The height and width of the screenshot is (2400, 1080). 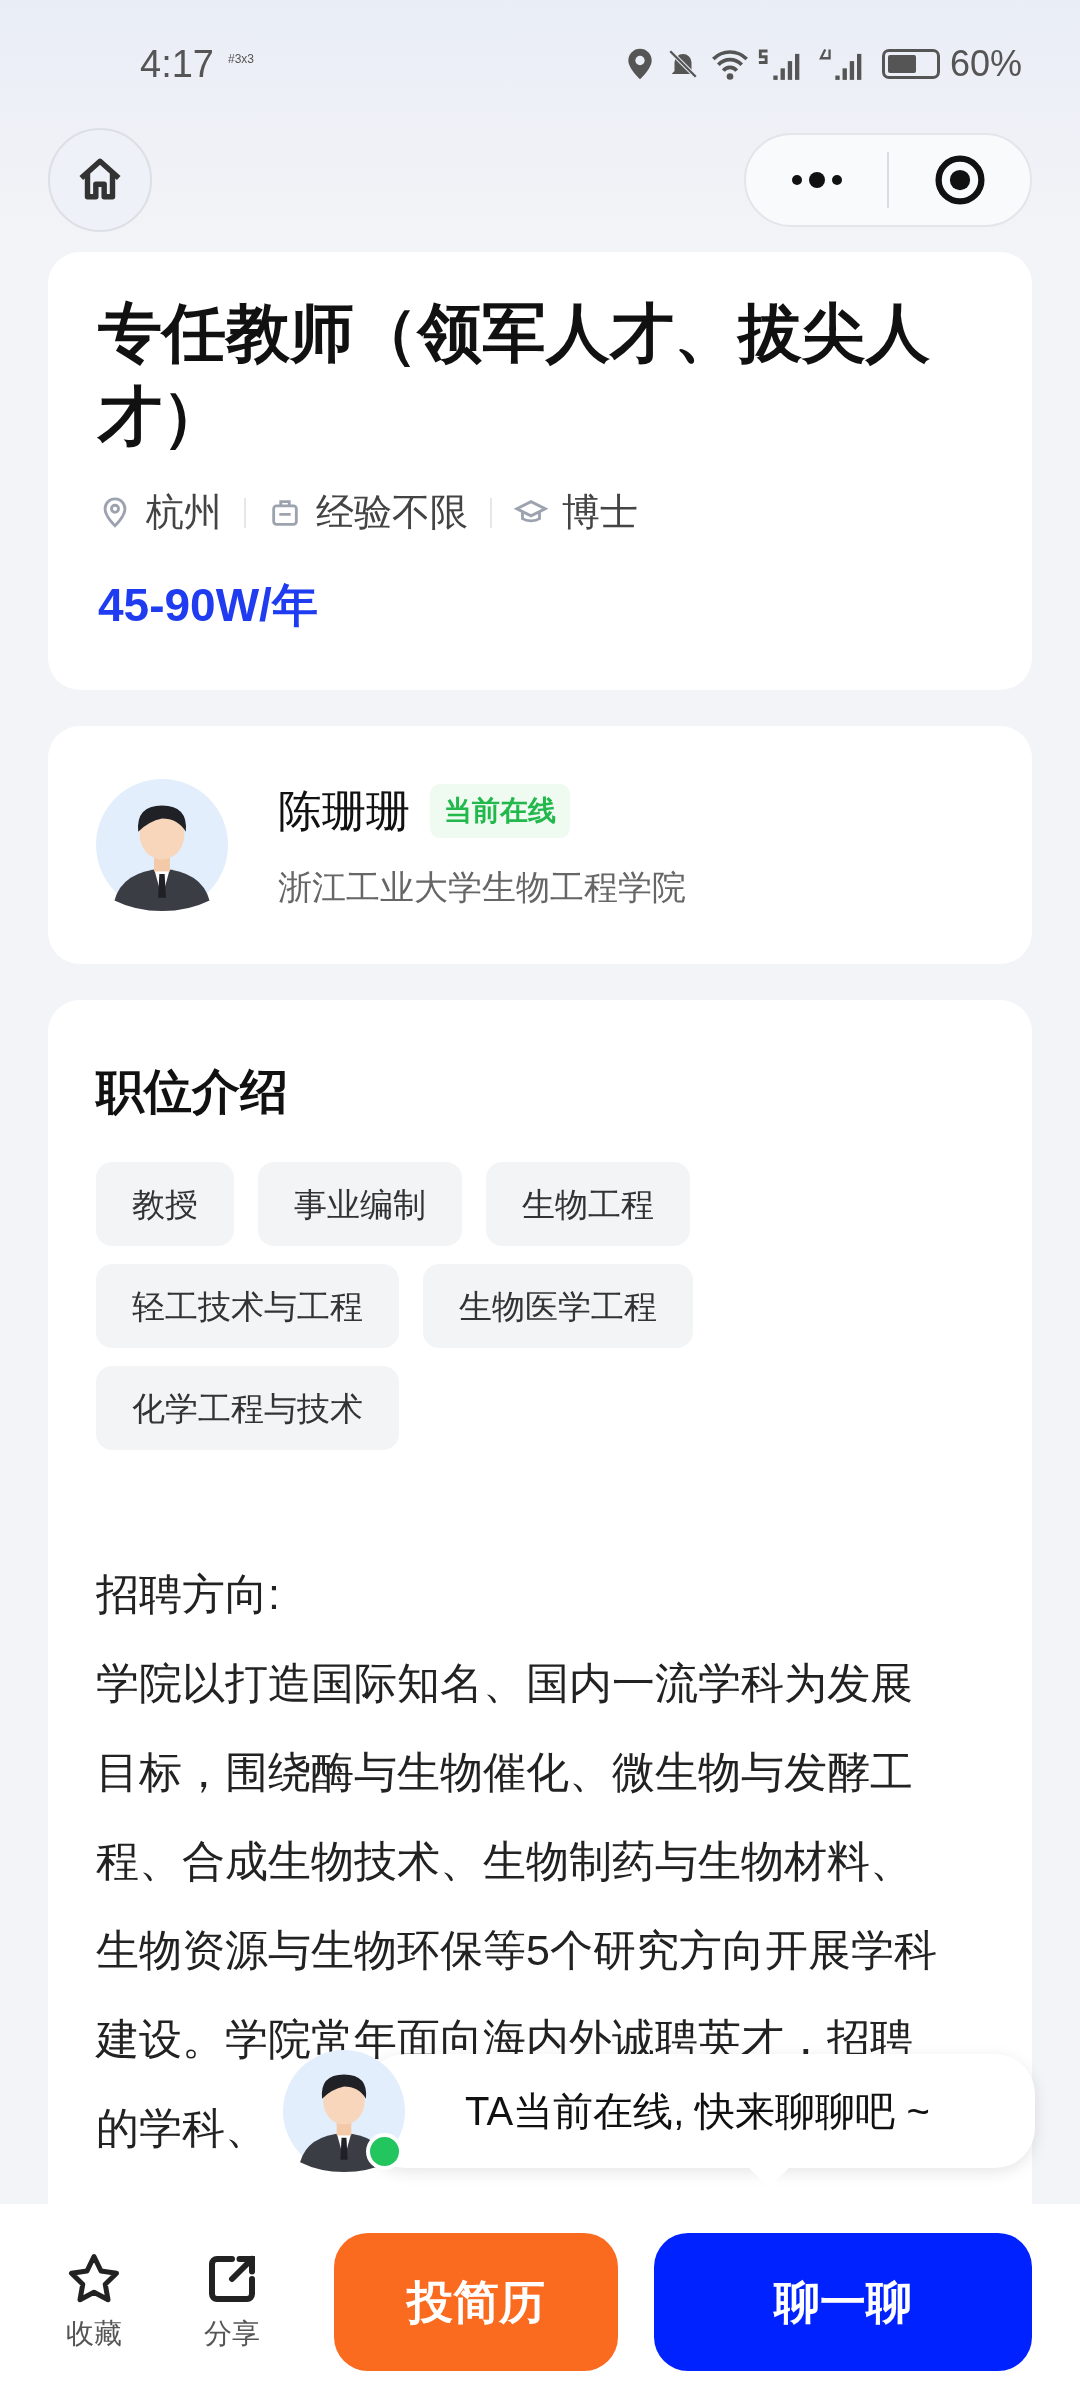 I want to click on job-meta: 经验不限, so click(x=392, y=513).